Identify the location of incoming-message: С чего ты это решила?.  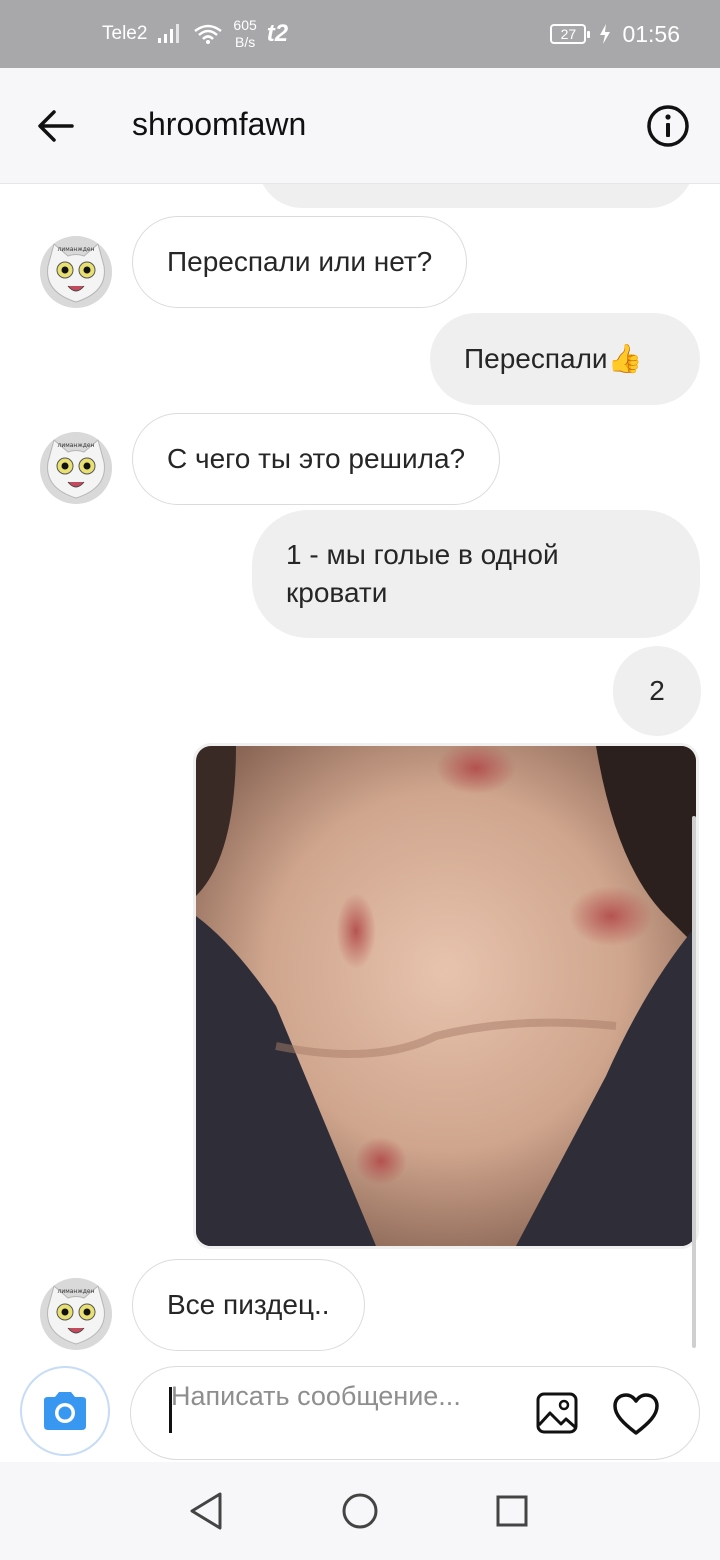
(316, 459).